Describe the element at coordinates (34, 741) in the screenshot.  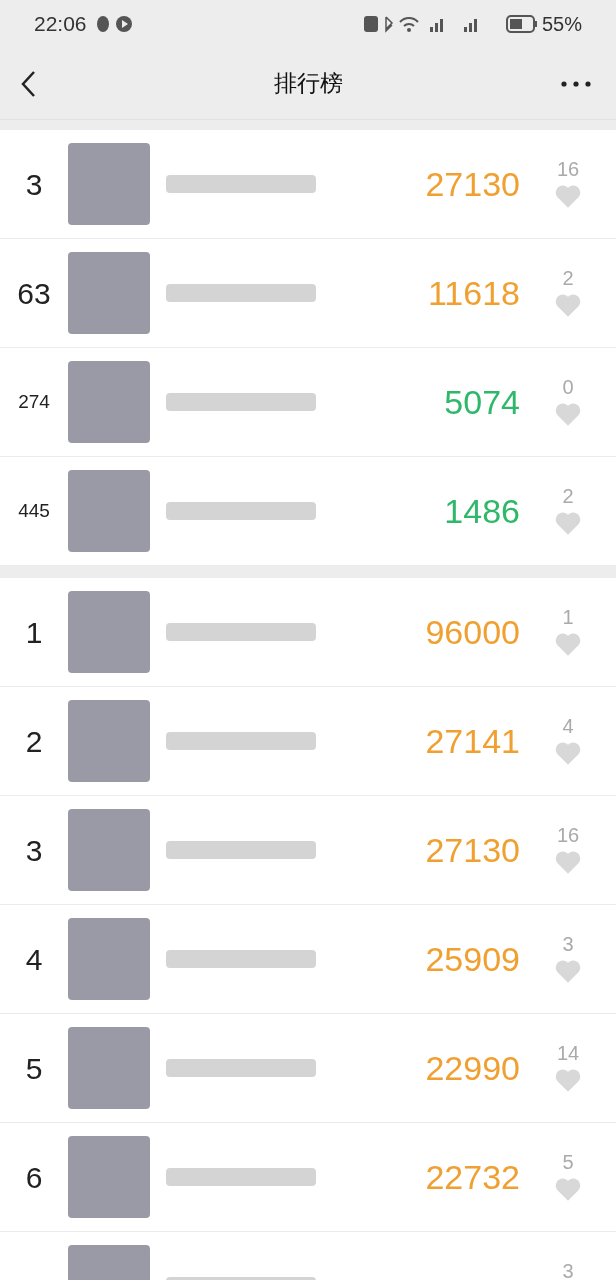
I see `rank-number: 2` at that location.